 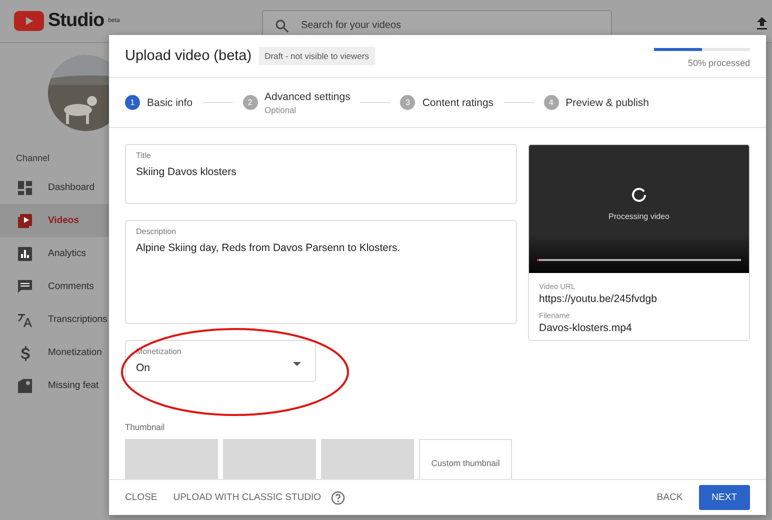 What do you see at coordinates (159, 102) in the screenshot?
I see `step-tab: 1 Basic info` at bounding box center [159, 102].